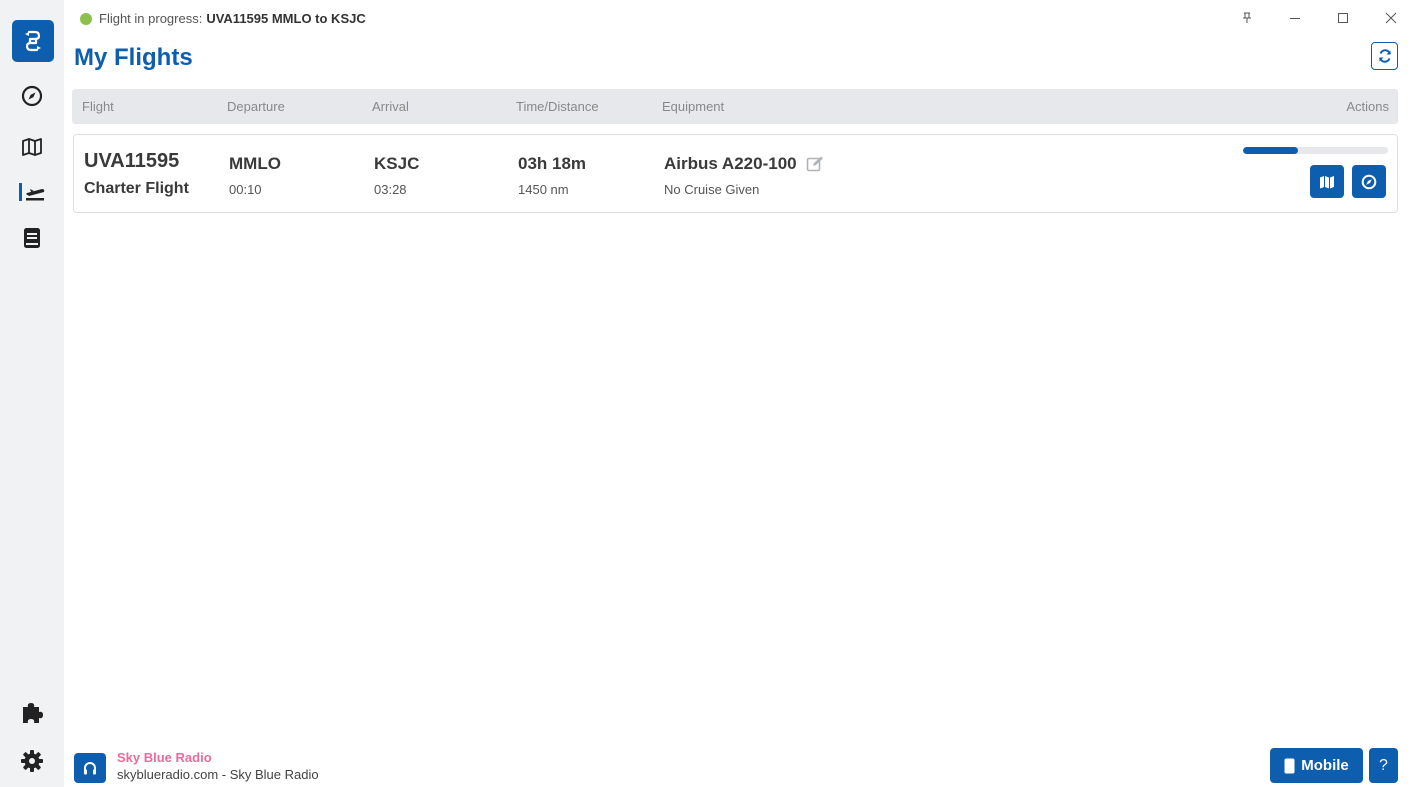 The width and height of the screenshot is (1415, 787). Describe the element at coordinates (1383, 765) in the screenshot. I see `help-button: ?` at that location.